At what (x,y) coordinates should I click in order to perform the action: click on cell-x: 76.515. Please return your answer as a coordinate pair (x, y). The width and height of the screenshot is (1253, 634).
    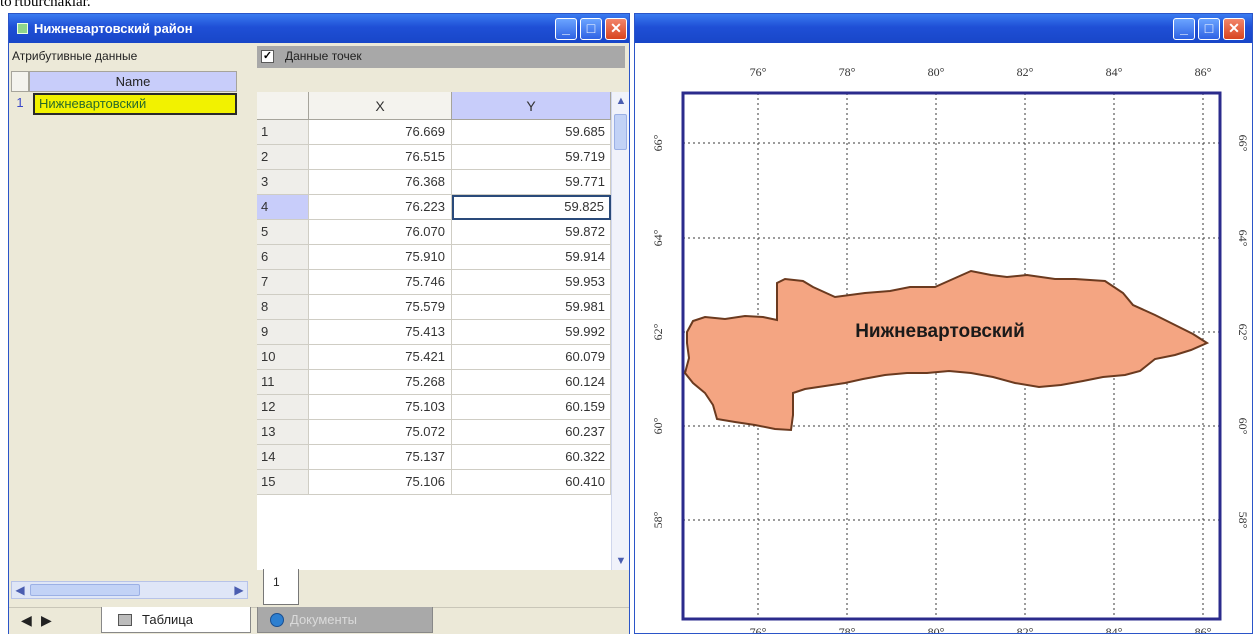
    Looking at the image, I should click on (380, 157).